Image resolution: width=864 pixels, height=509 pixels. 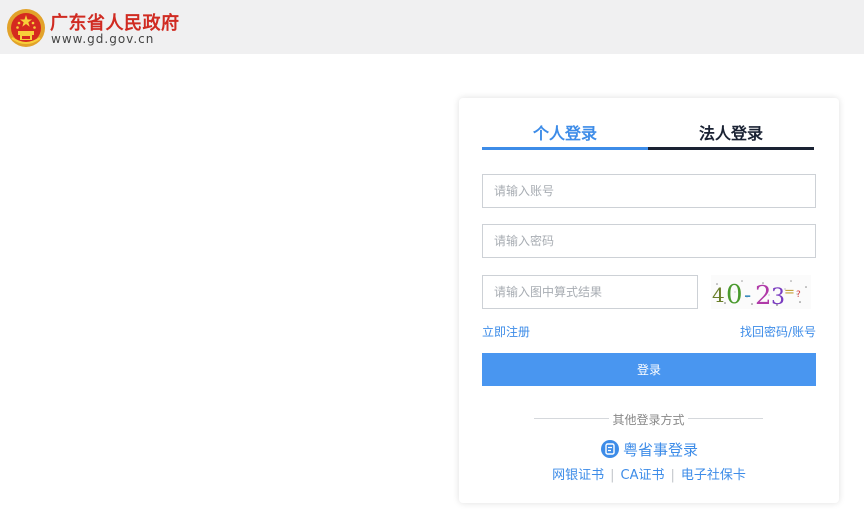 What do you see at coordinates (649, 191) in the screenshot?
I see `account-input` at bounding box center [649, 191].